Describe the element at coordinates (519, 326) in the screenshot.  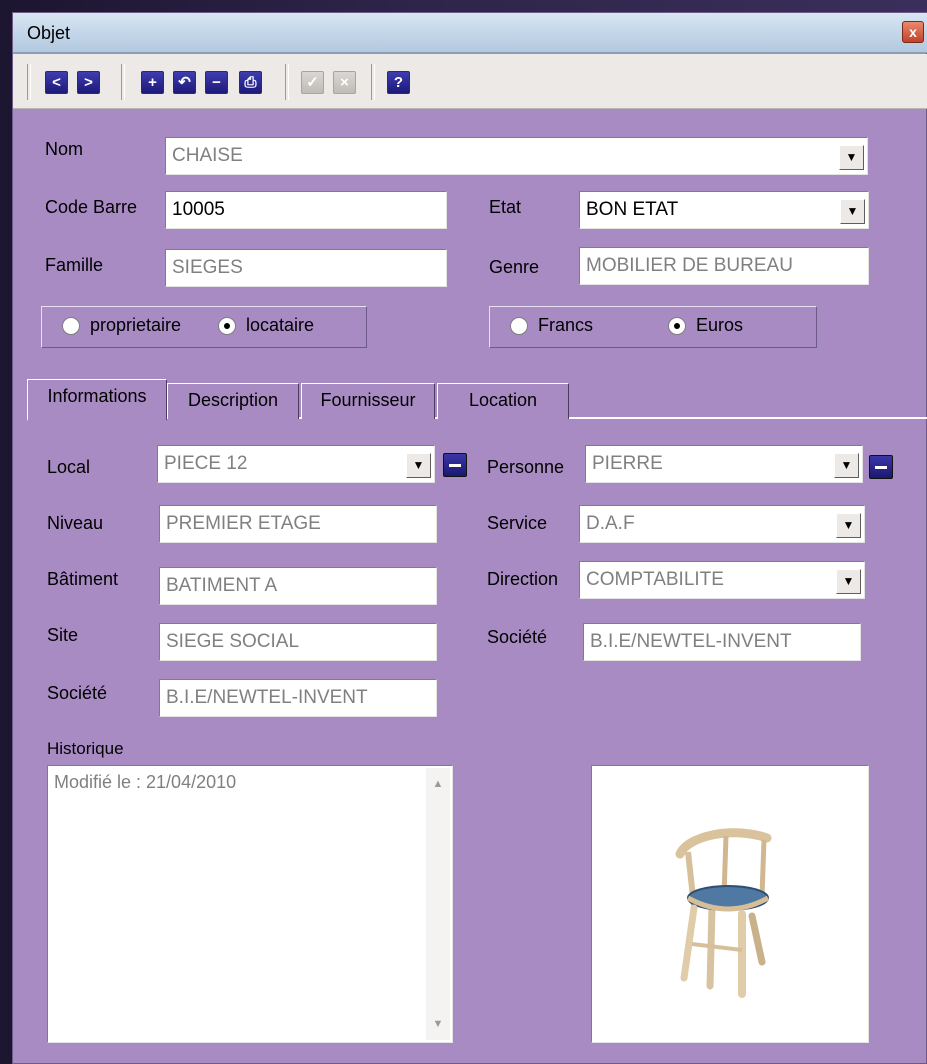
I see `radio-francs` at that location.